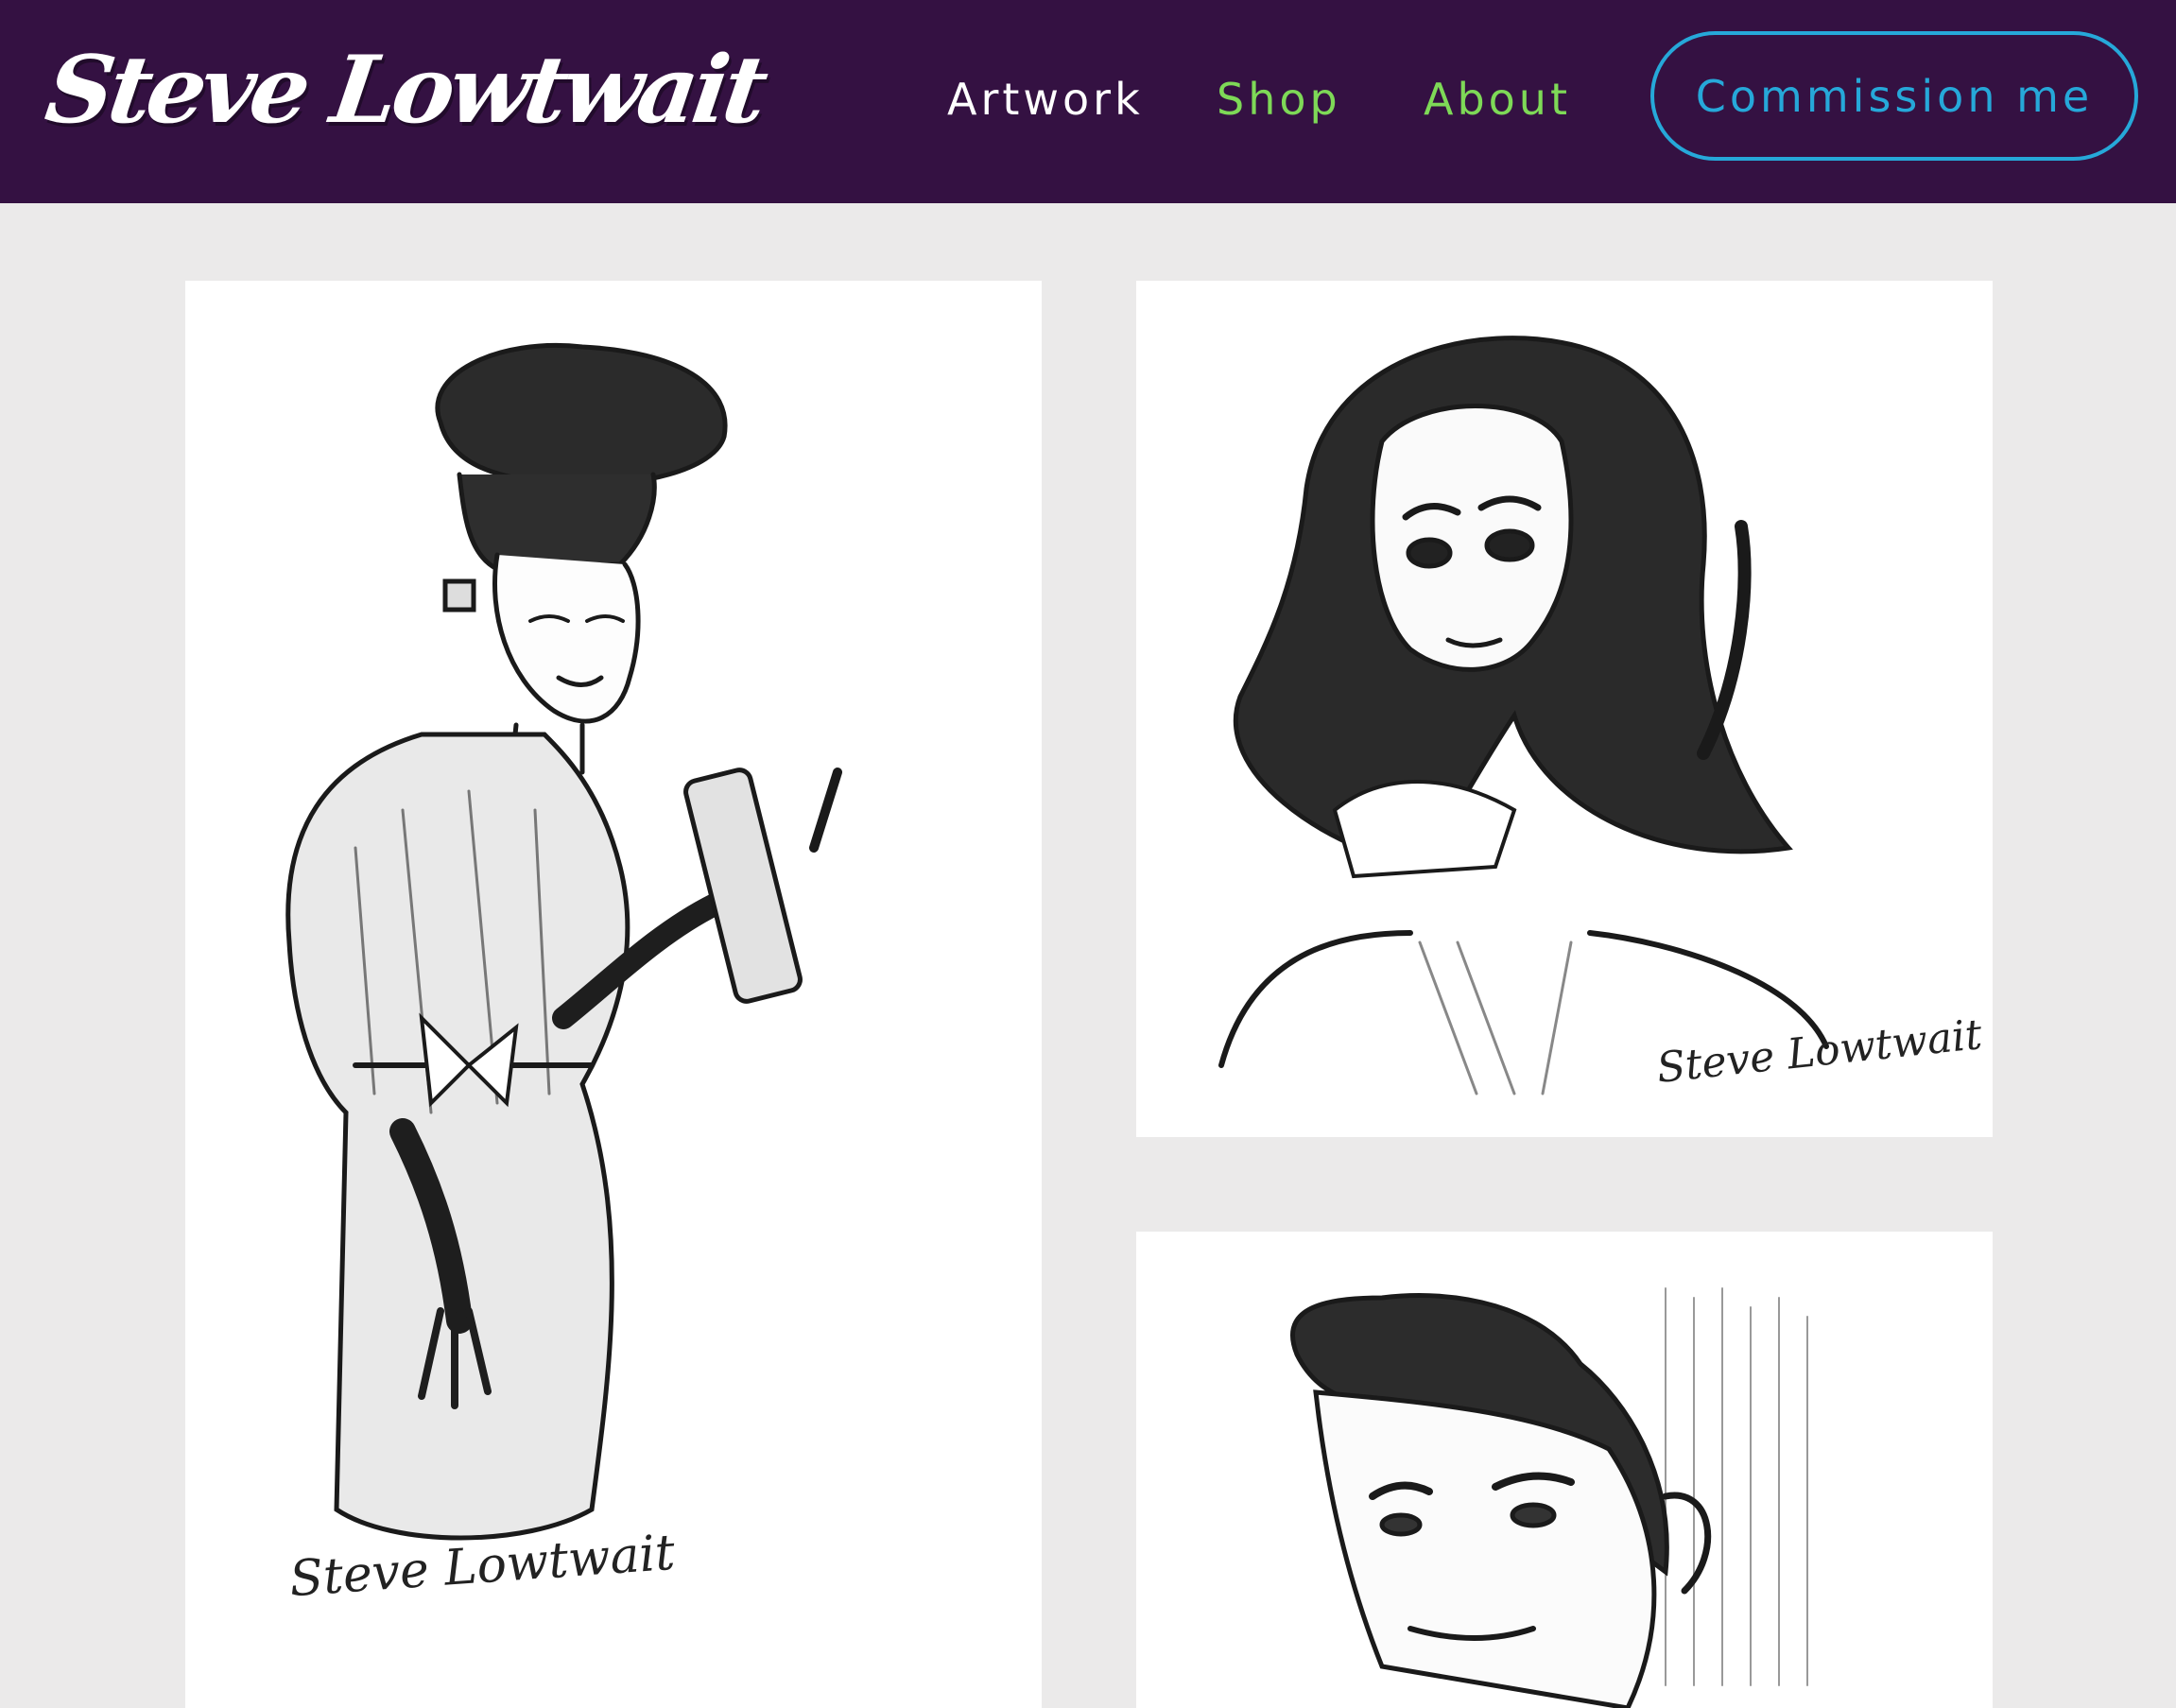  Describe the element at coordinates (1279, 99) in the screenshot. I see `nav-link-shop: Shop` at that location.